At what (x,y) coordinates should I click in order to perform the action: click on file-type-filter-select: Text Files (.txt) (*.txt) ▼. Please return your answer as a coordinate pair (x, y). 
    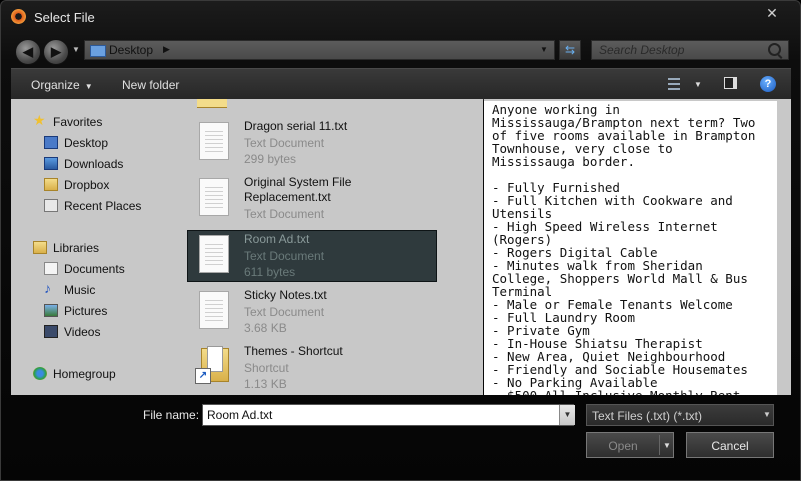
    Looking at the image, I should click on (680, 415).